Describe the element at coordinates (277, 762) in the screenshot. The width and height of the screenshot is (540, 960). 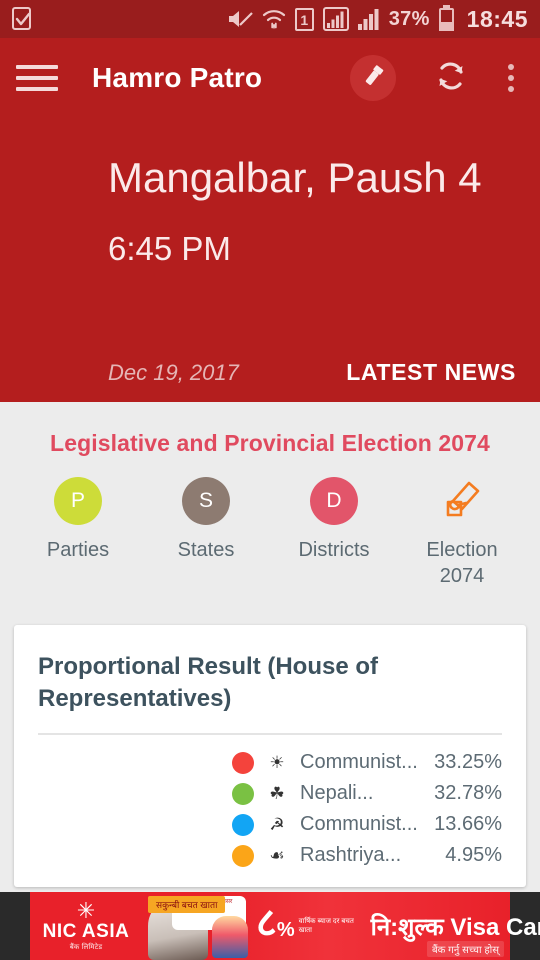
I see `sun-symbol-icon: ☀` at that location.